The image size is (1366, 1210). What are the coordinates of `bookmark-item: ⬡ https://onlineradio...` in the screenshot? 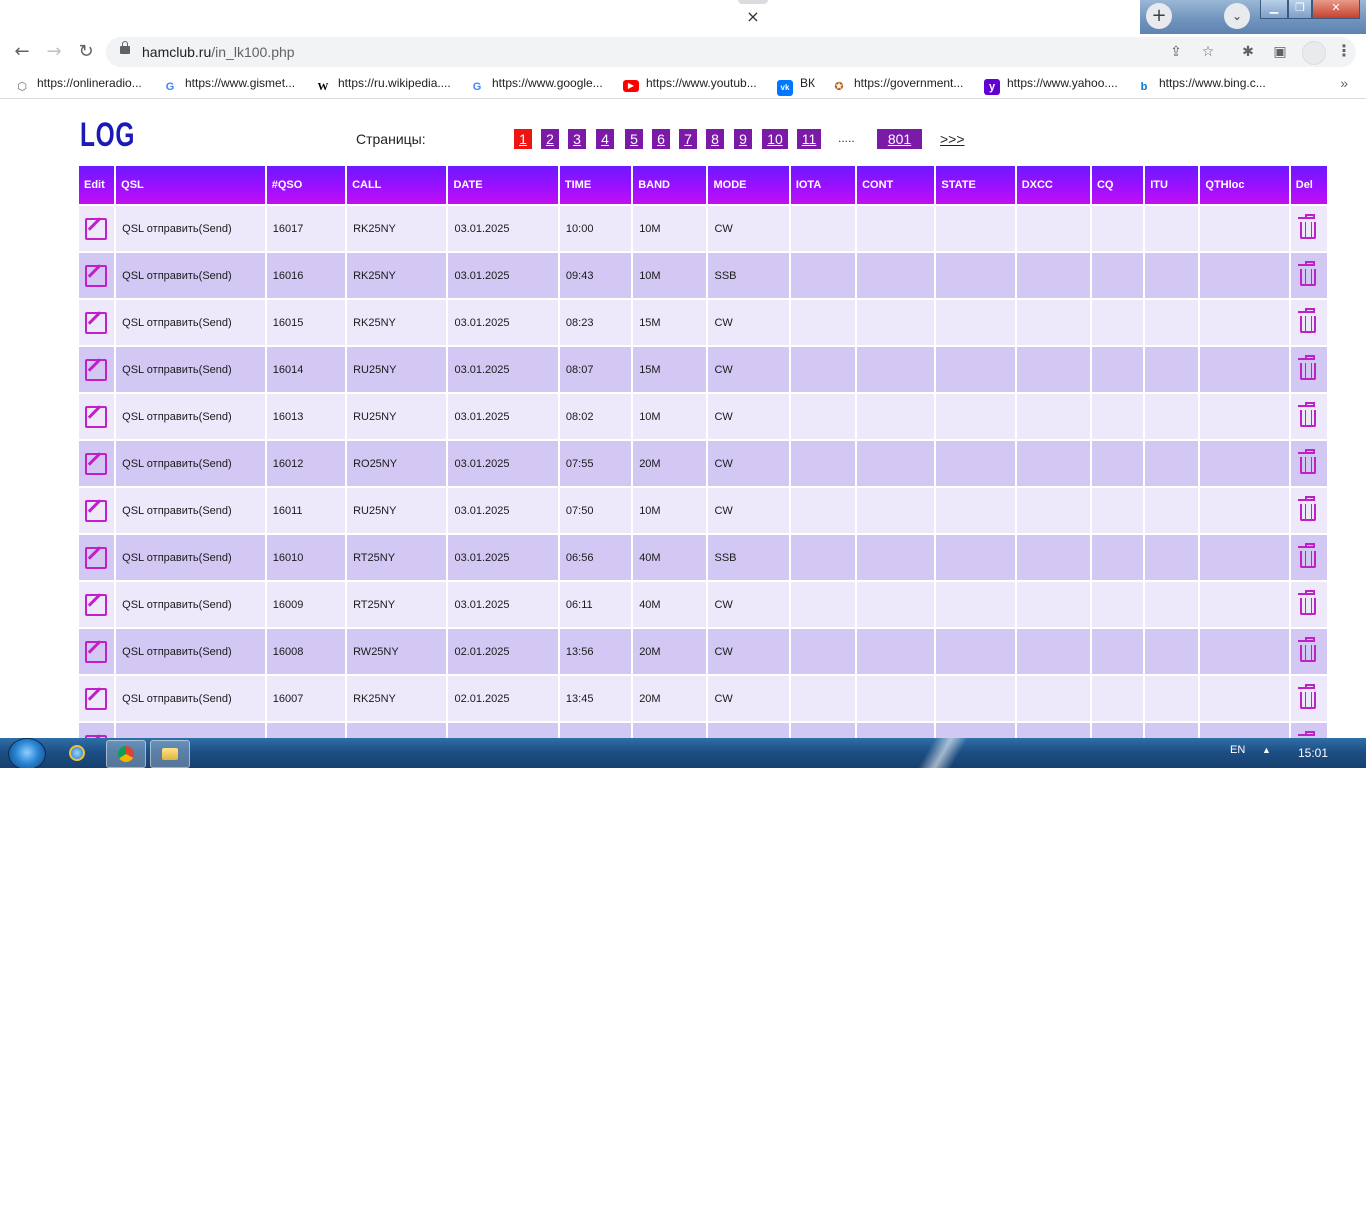 It's located at (78, 85).